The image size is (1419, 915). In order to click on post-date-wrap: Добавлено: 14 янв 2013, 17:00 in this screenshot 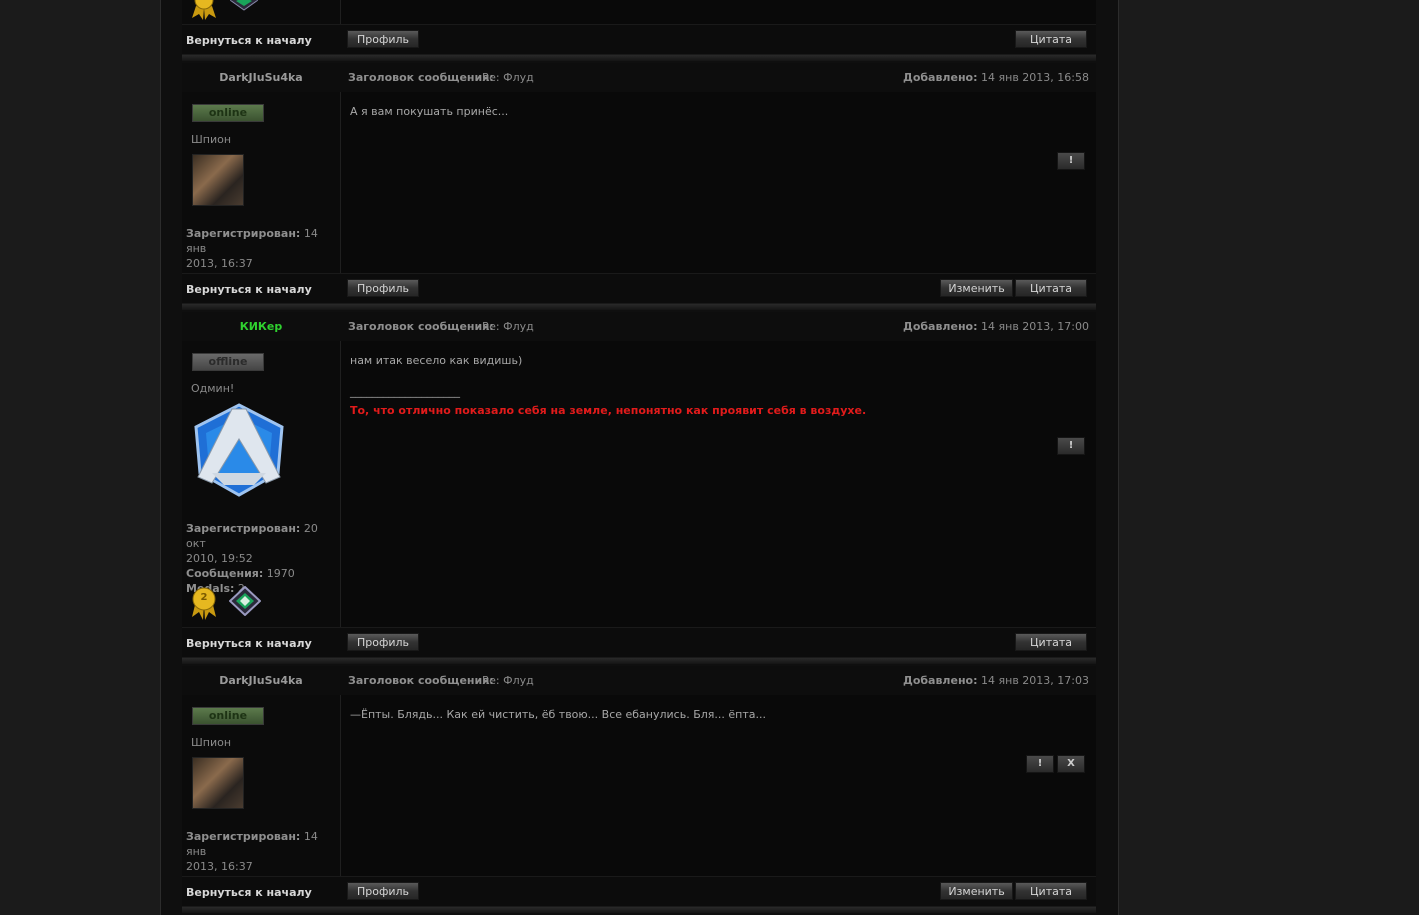, I will do `click(996, 326)`.